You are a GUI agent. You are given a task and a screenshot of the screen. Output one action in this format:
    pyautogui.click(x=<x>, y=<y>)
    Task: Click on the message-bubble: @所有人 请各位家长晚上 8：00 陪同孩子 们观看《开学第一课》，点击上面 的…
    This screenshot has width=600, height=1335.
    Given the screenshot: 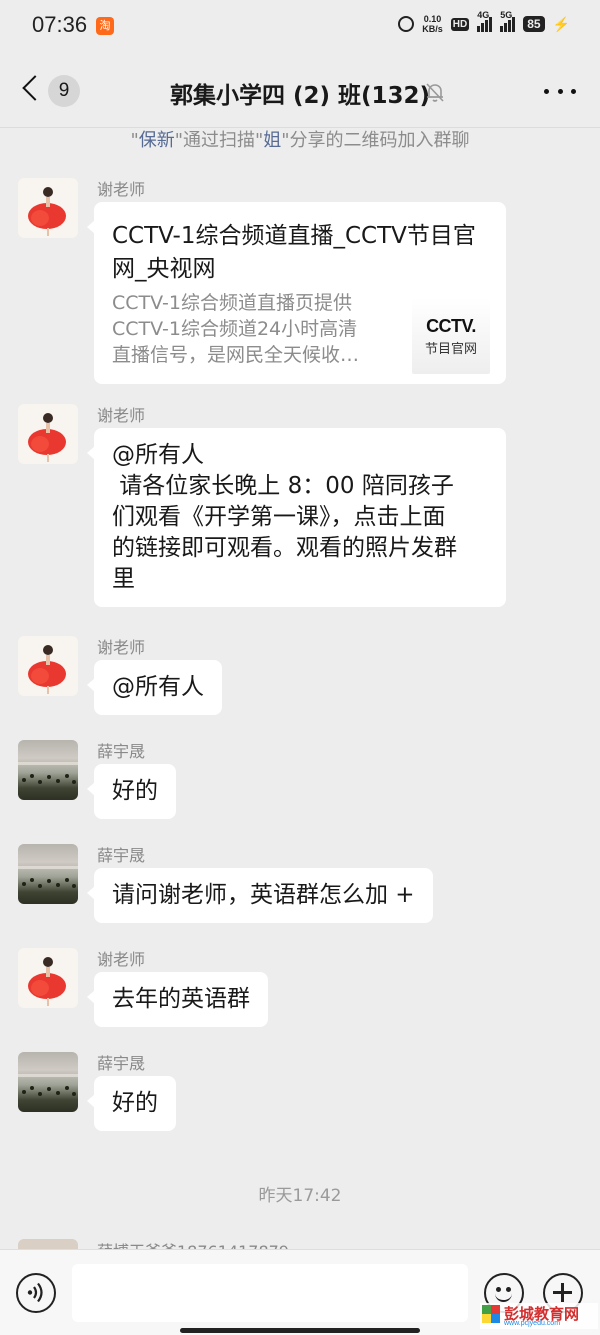 What is the action you would take?
    pyautogui.click(x=296, y=517)
    